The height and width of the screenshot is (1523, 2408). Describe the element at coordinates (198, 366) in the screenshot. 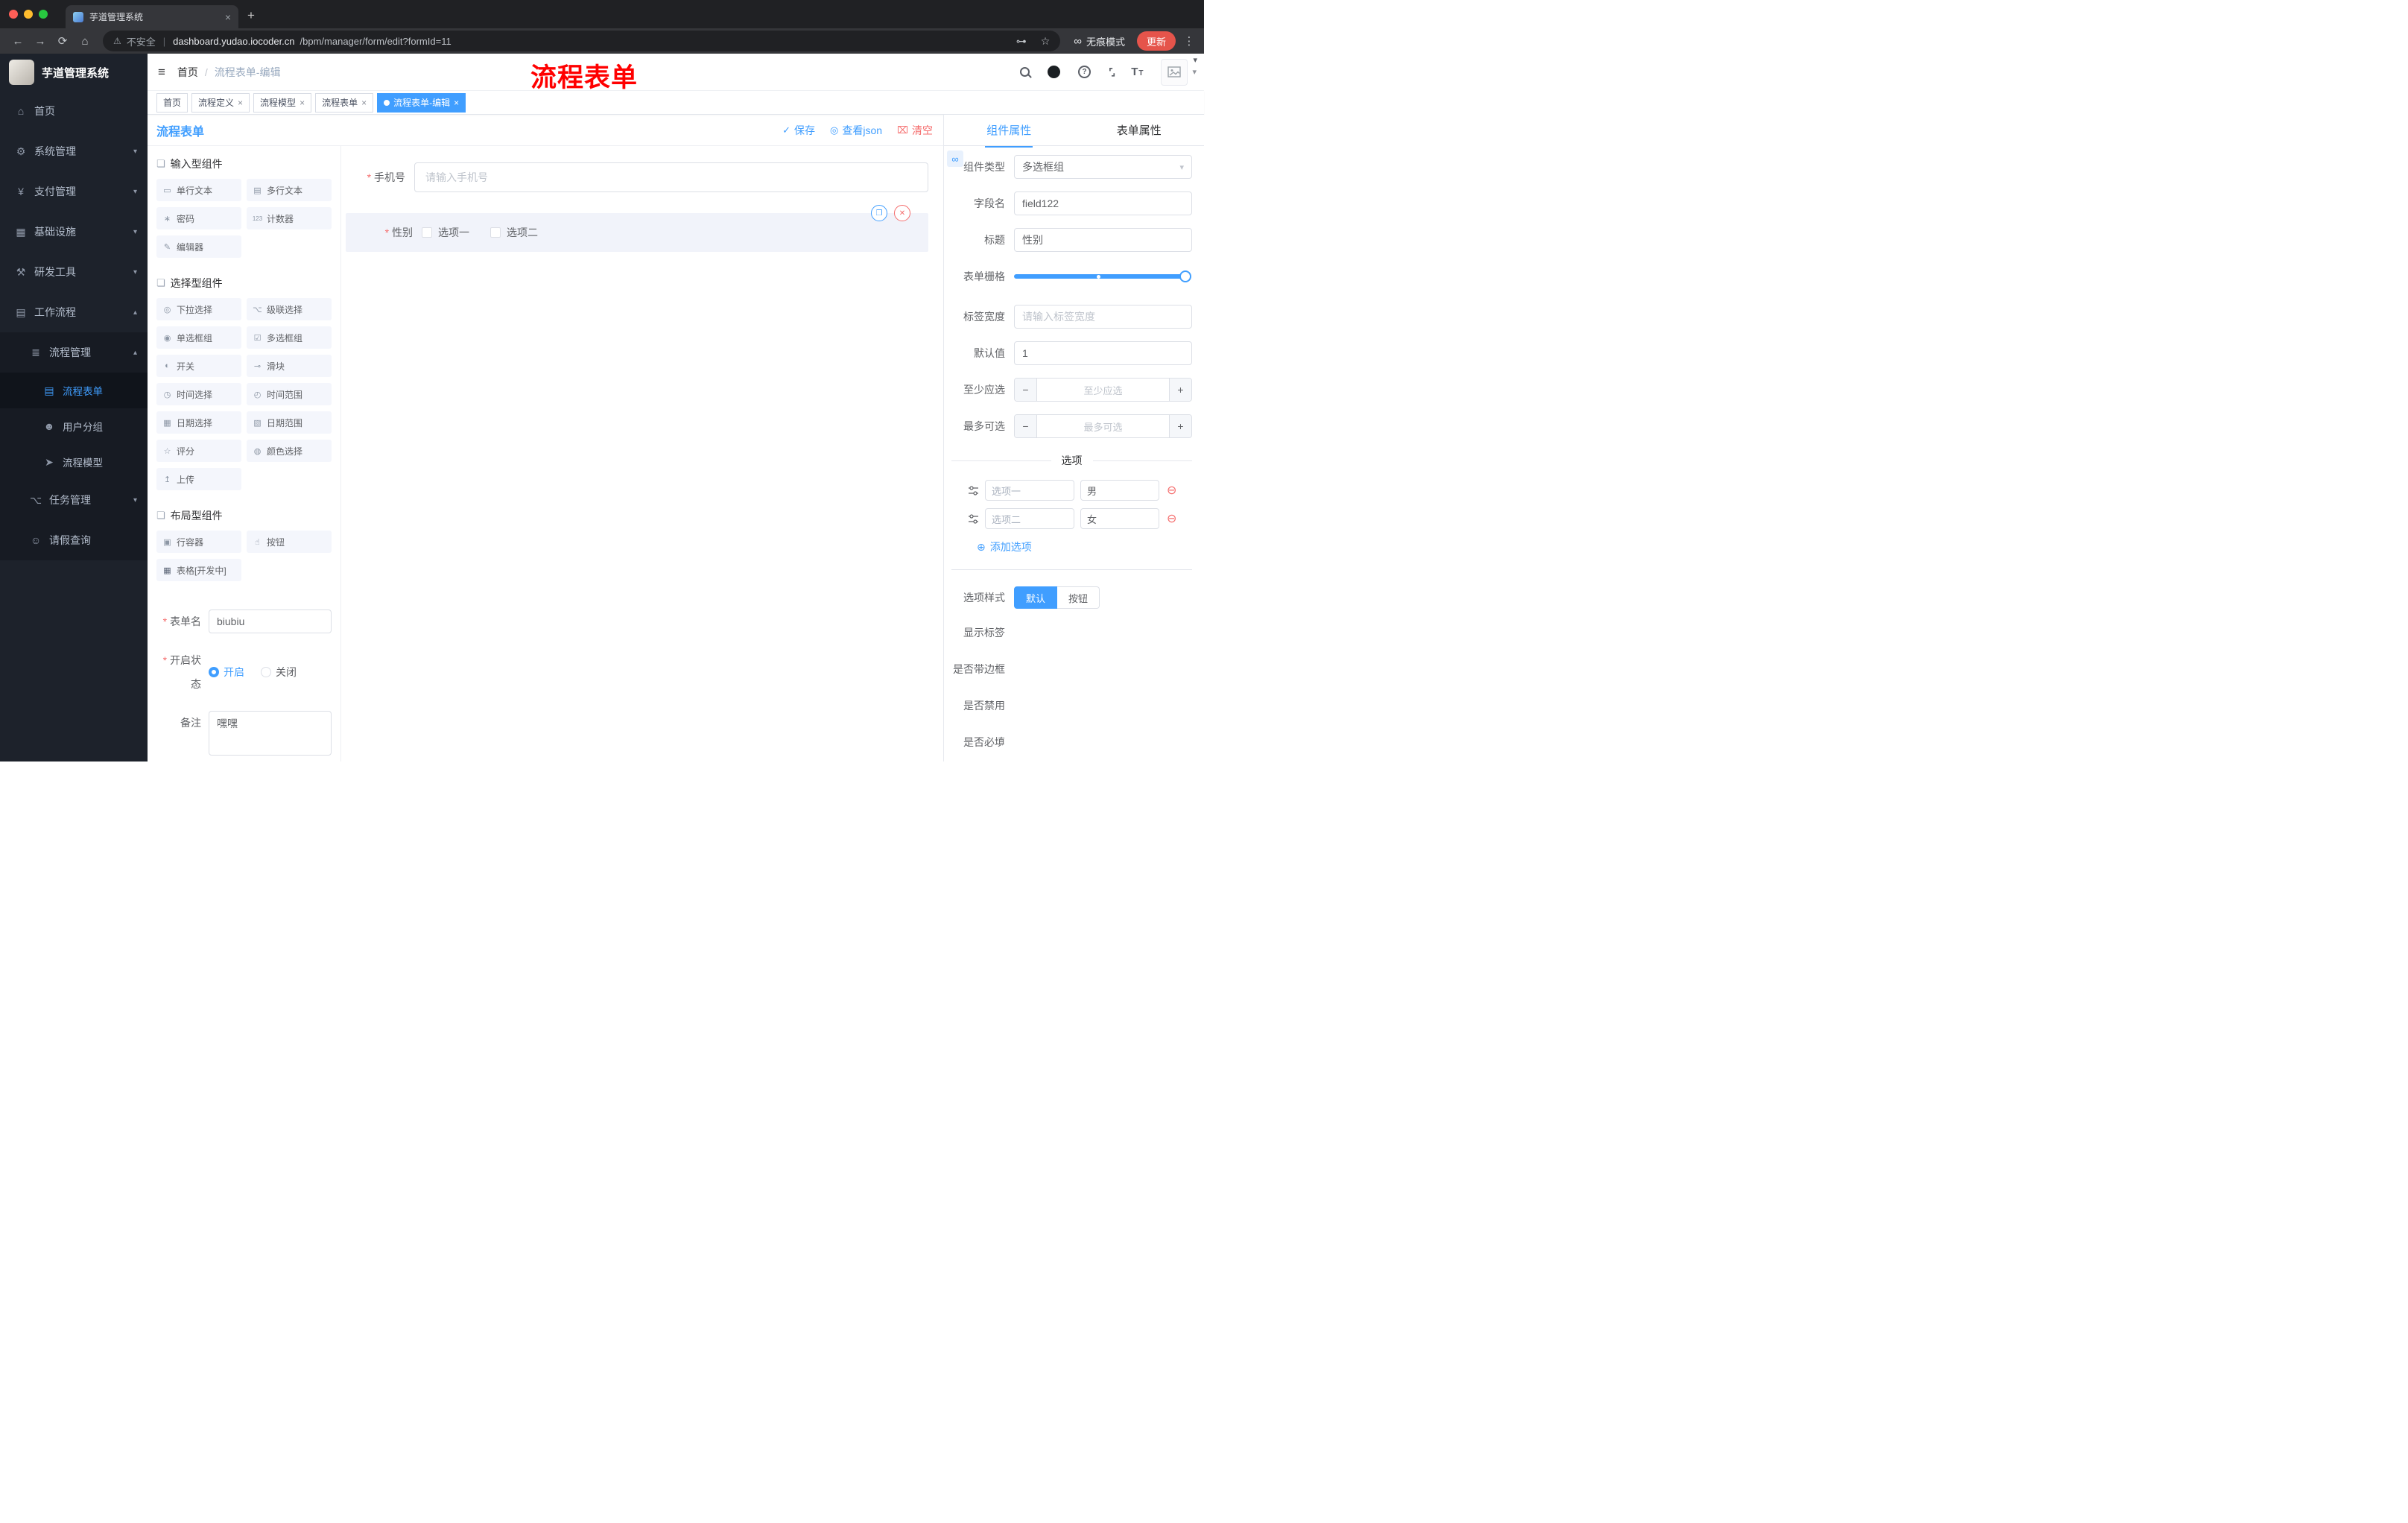

I see `comp-switch: ◐ 开关` at that location.